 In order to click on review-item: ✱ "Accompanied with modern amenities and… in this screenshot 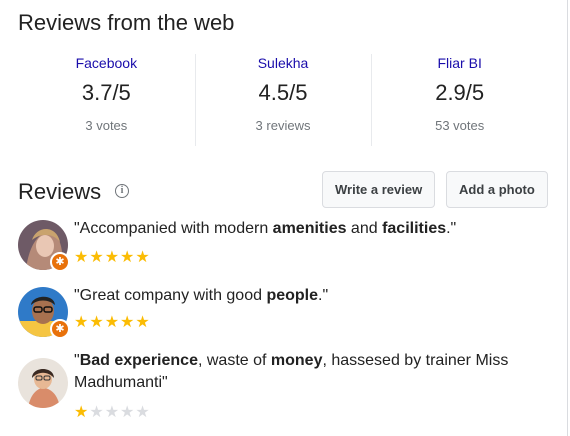, I will do `click(284, 246)`.